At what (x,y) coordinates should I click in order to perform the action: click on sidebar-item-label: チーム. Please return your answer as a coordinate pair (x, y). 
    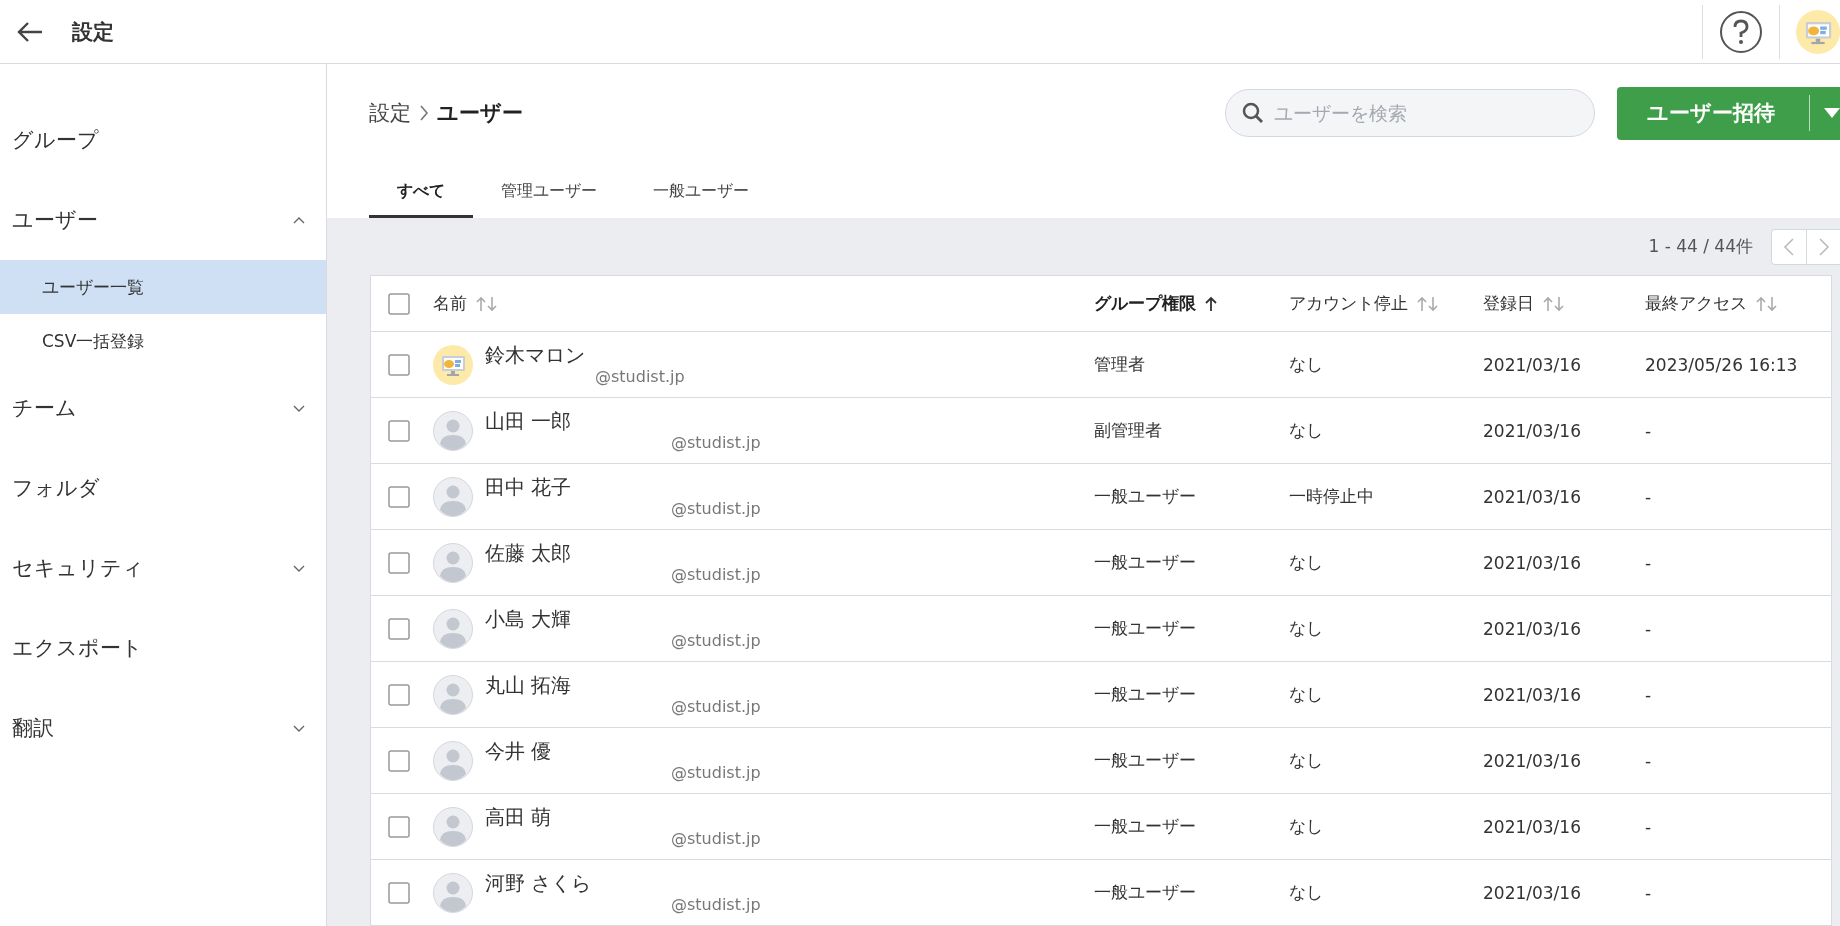
    Looking at the image, I should click on (44, 408).